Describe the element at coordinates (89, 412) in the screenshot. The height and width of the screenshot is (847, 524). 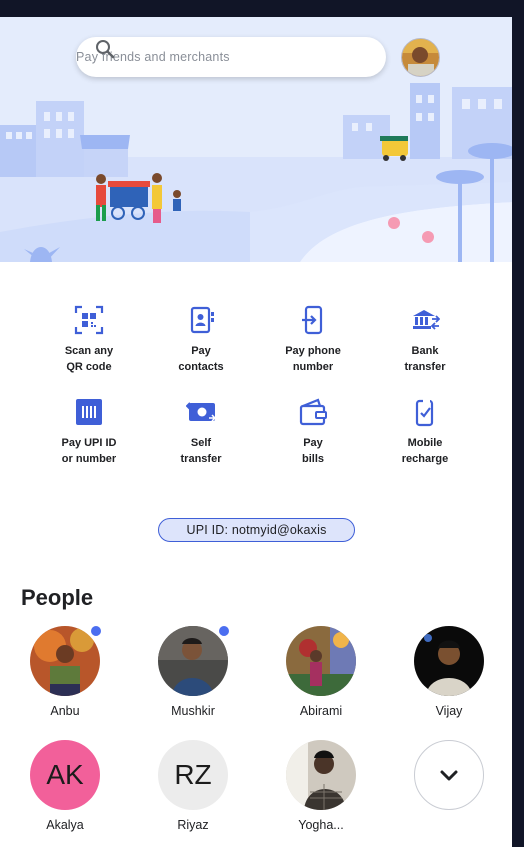
I see `upi-icon` at that location.